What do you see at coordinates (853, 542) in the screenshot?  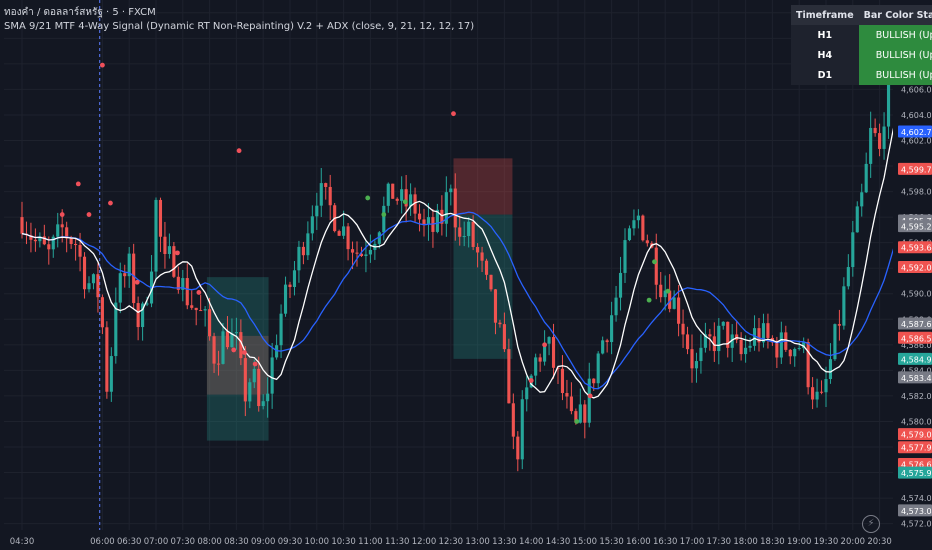 I see `time-tick-label: 20:00` at bounding box center [853, 542].